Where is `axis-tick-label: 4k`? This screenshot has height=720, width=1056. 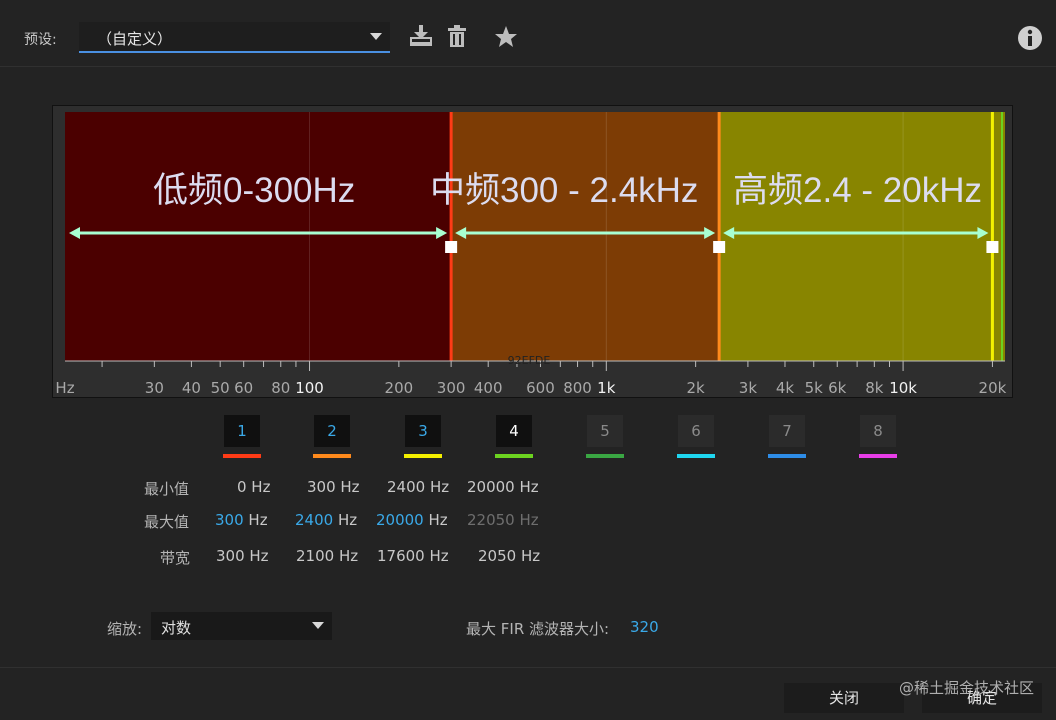 axis-tick-label: 4k is located at coordinates (785, 388).